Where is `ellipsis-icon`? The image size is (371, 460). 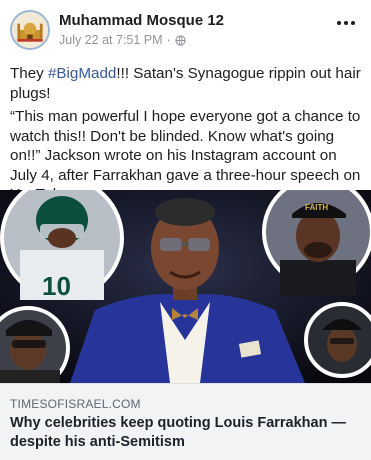
ellipsis-icon is located at coordinates (346, 23).